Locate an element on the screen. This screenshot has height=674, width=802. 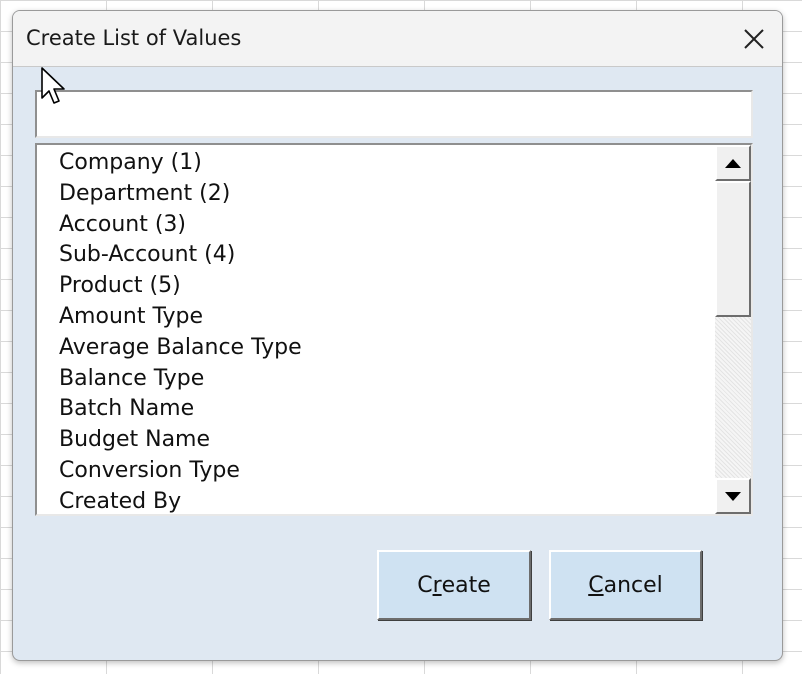
cancel-button: Cancel is located at coordinates (625, 585).